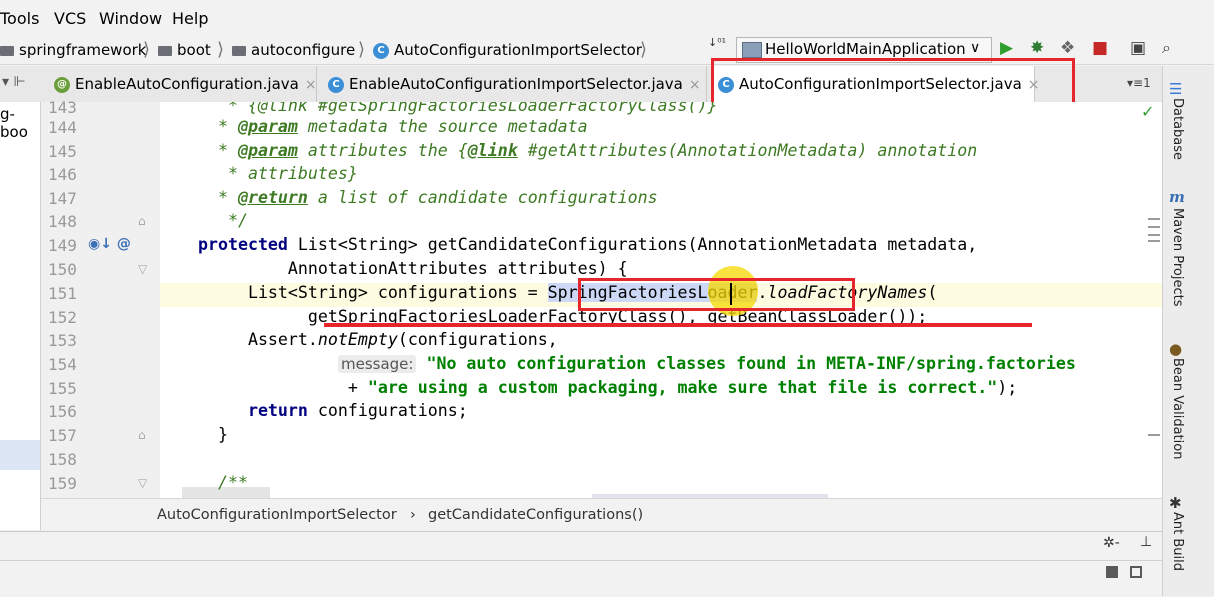 This screenshot has height=597, width=1214. Describe the element at coordinates (492, 150) in the screenshot. I see `javadoc-tag: @link` at that location.